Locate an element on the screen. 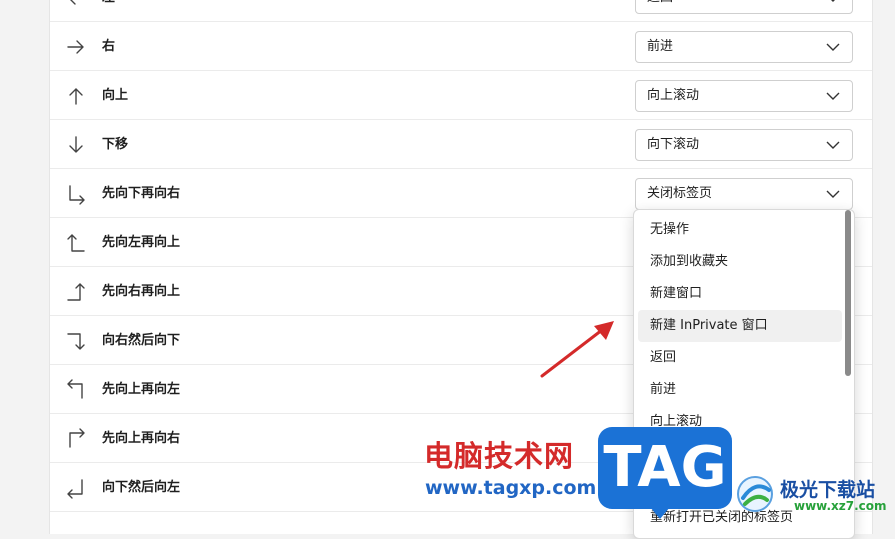  right-then-down-icon is located at coordinates (76, 341).